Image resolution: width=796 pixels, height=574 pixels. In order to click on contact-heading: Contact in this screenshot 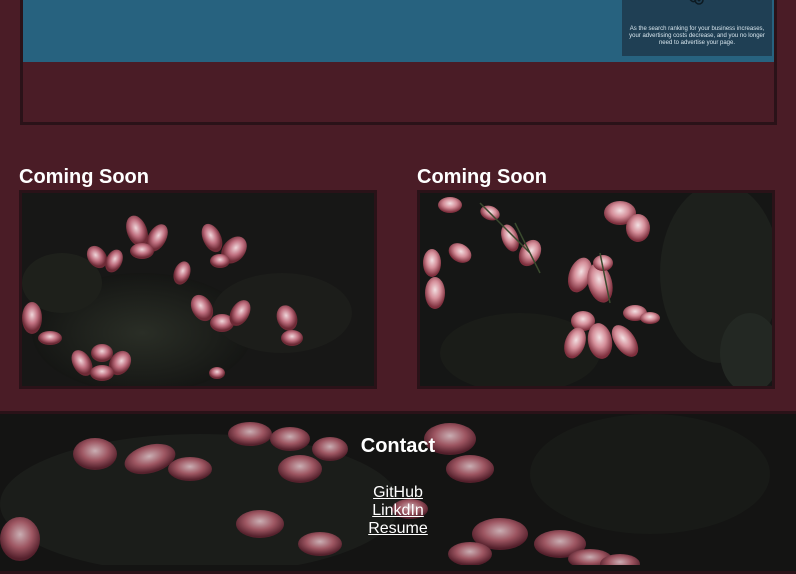, I will do `click(398, 446)`.